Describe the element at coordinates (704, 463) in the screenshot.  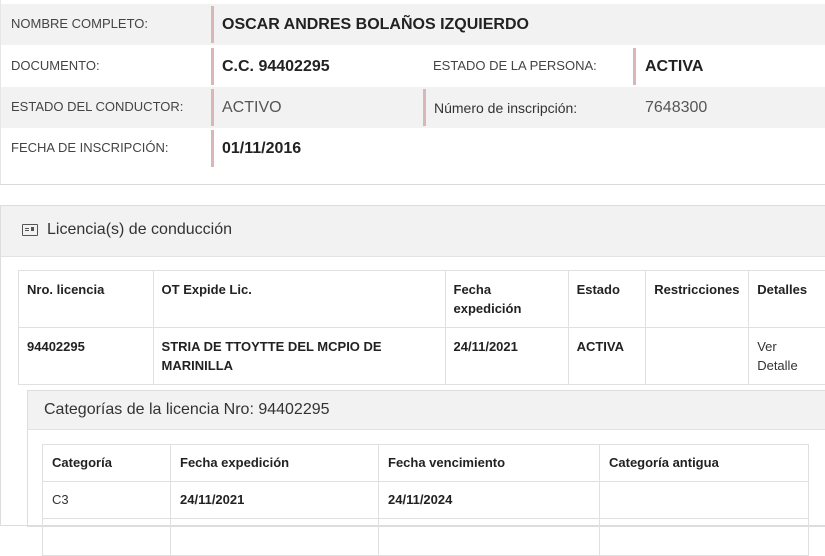
I see `col-categoria-antigua: Categoría antigua` at that location.